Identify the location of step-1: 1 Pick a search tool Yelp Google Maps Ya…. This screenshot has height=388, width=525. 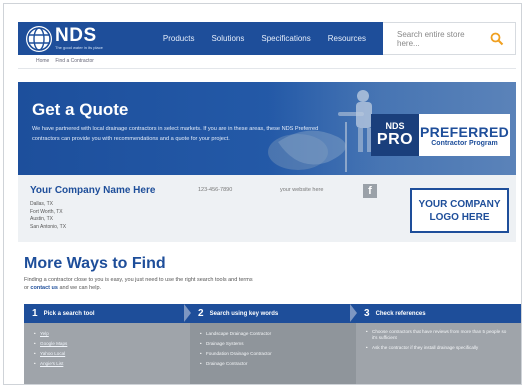
(107, 344).